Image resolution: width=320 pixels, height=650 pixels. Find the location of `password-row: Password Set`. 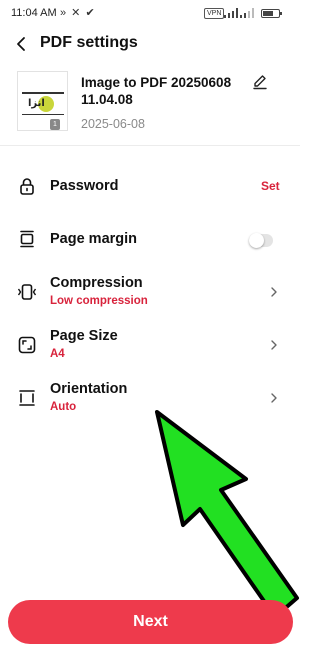

password-row: Password Set is located at coordinates (150, 186).